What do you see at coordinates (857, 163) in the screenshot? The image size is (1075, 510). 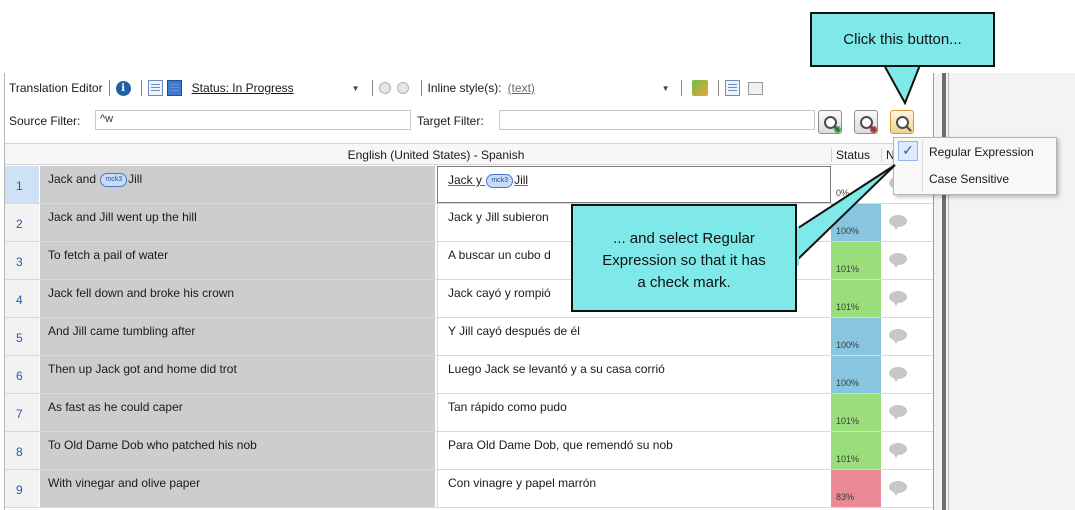 I see `callout-pointers` at bounding box center [857, 163].